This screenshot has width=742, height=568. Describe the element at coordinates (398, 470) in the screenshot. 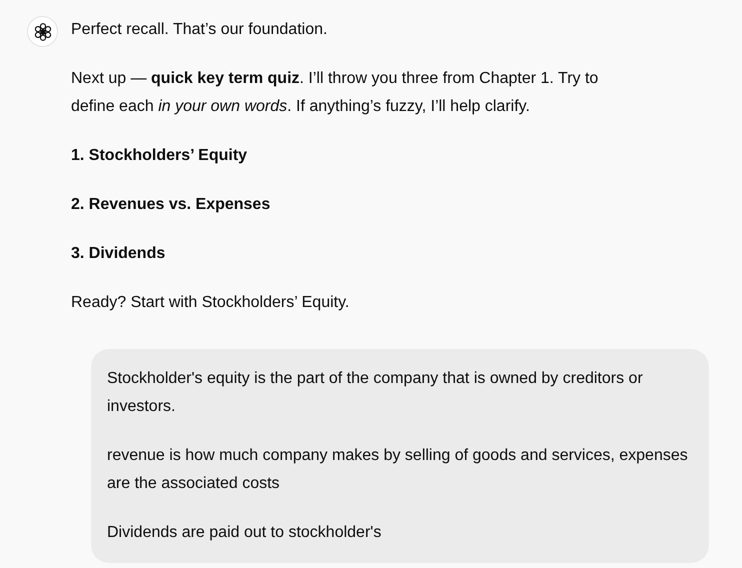

I see `message-paragraph: revenue is how much company makes by selling of goods and services, expenses are the associated costs` at that location.